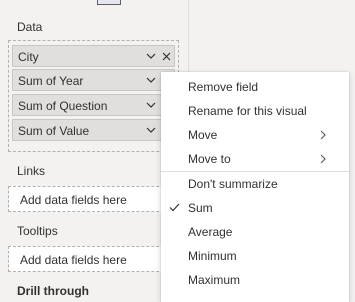  I want to click on menu-item-remove-field: Remove field, so click(255, 87).